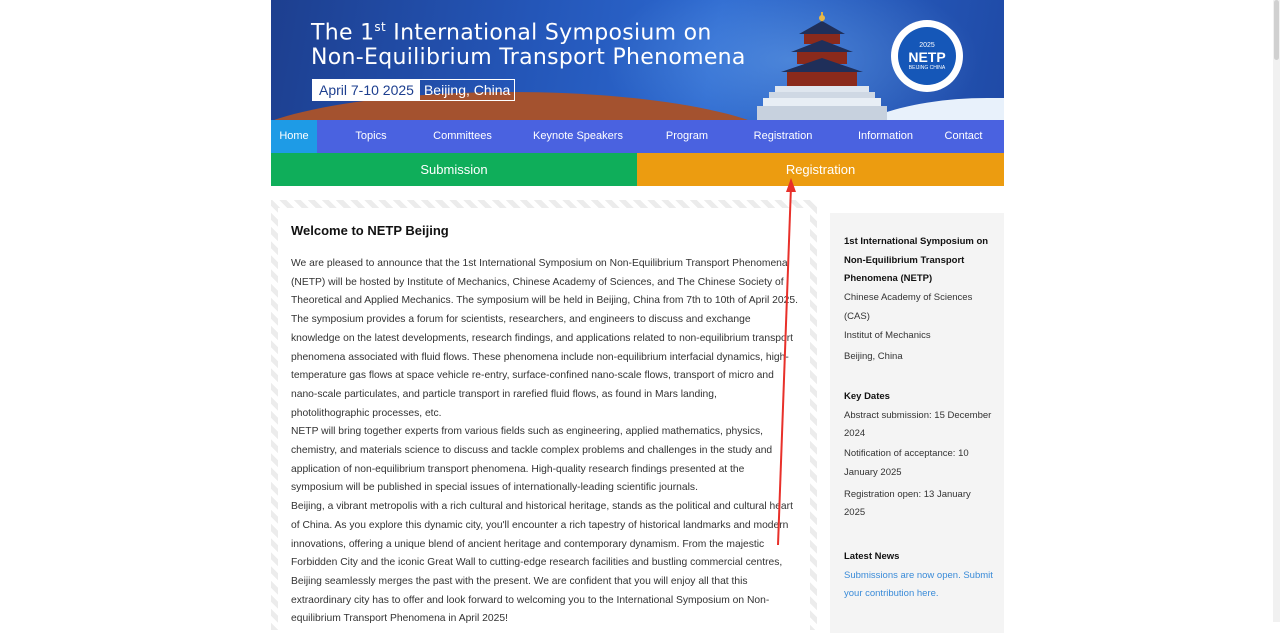  What do you see at coordinates (511, 33) in the screenshot?
I see `banner-title-line1: The 1st International Symposium on` at bounding box center [511, 33].